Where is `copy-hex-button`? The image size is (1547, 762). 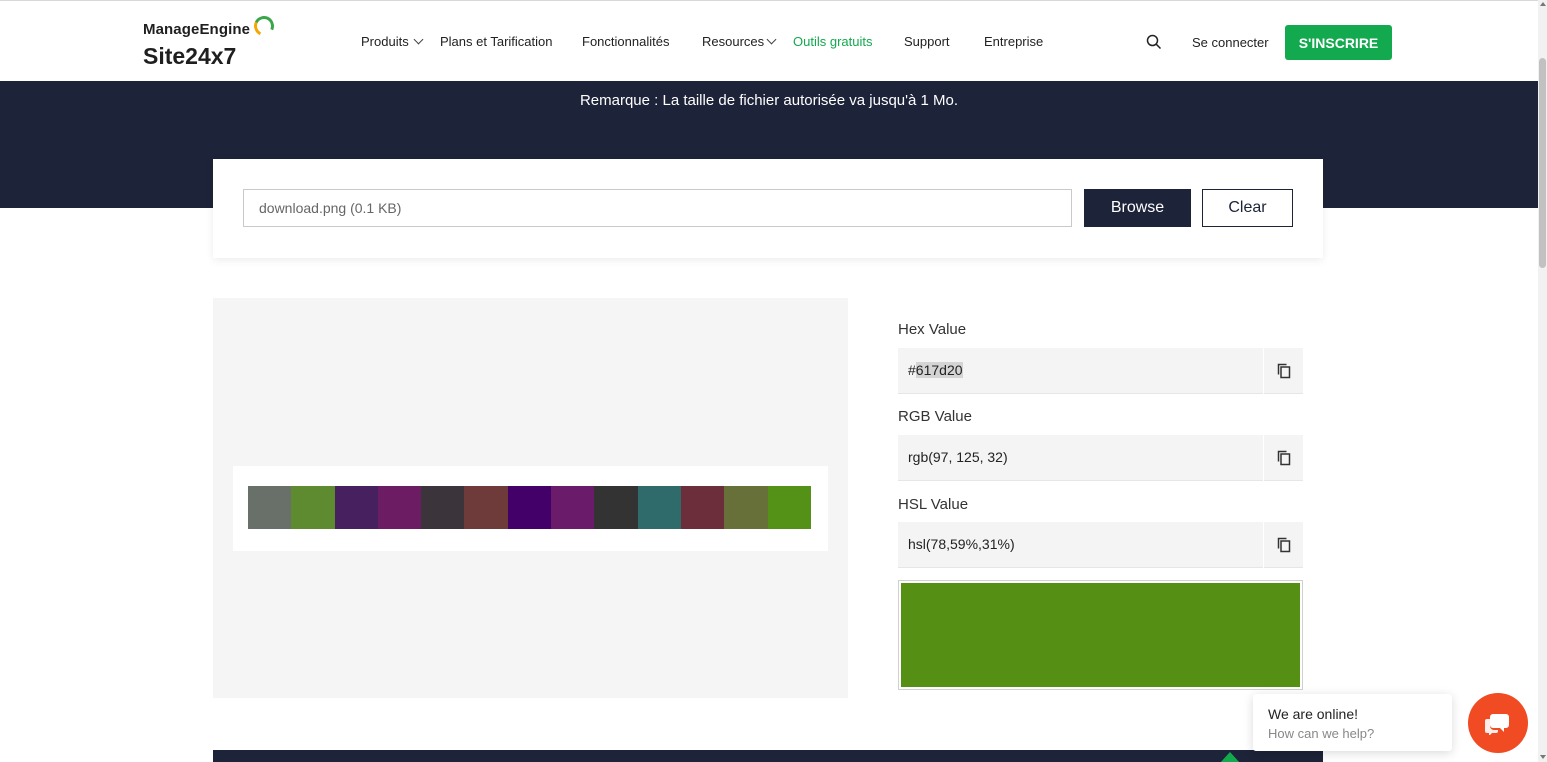 copy-hex-button is located at coordinates (1283, 371).